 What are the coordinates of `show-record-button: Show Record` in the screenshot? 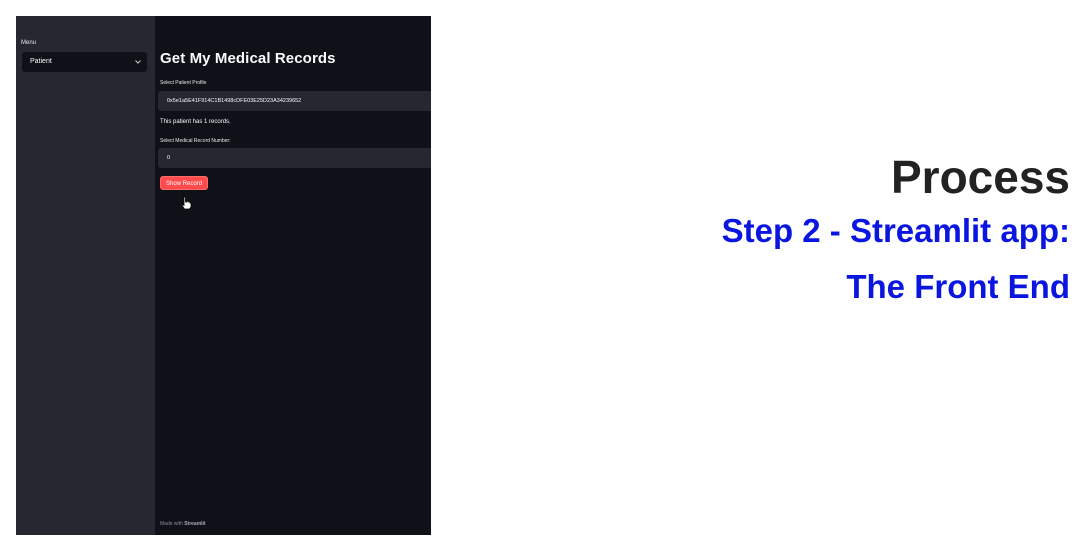 It's located at (184, 183).